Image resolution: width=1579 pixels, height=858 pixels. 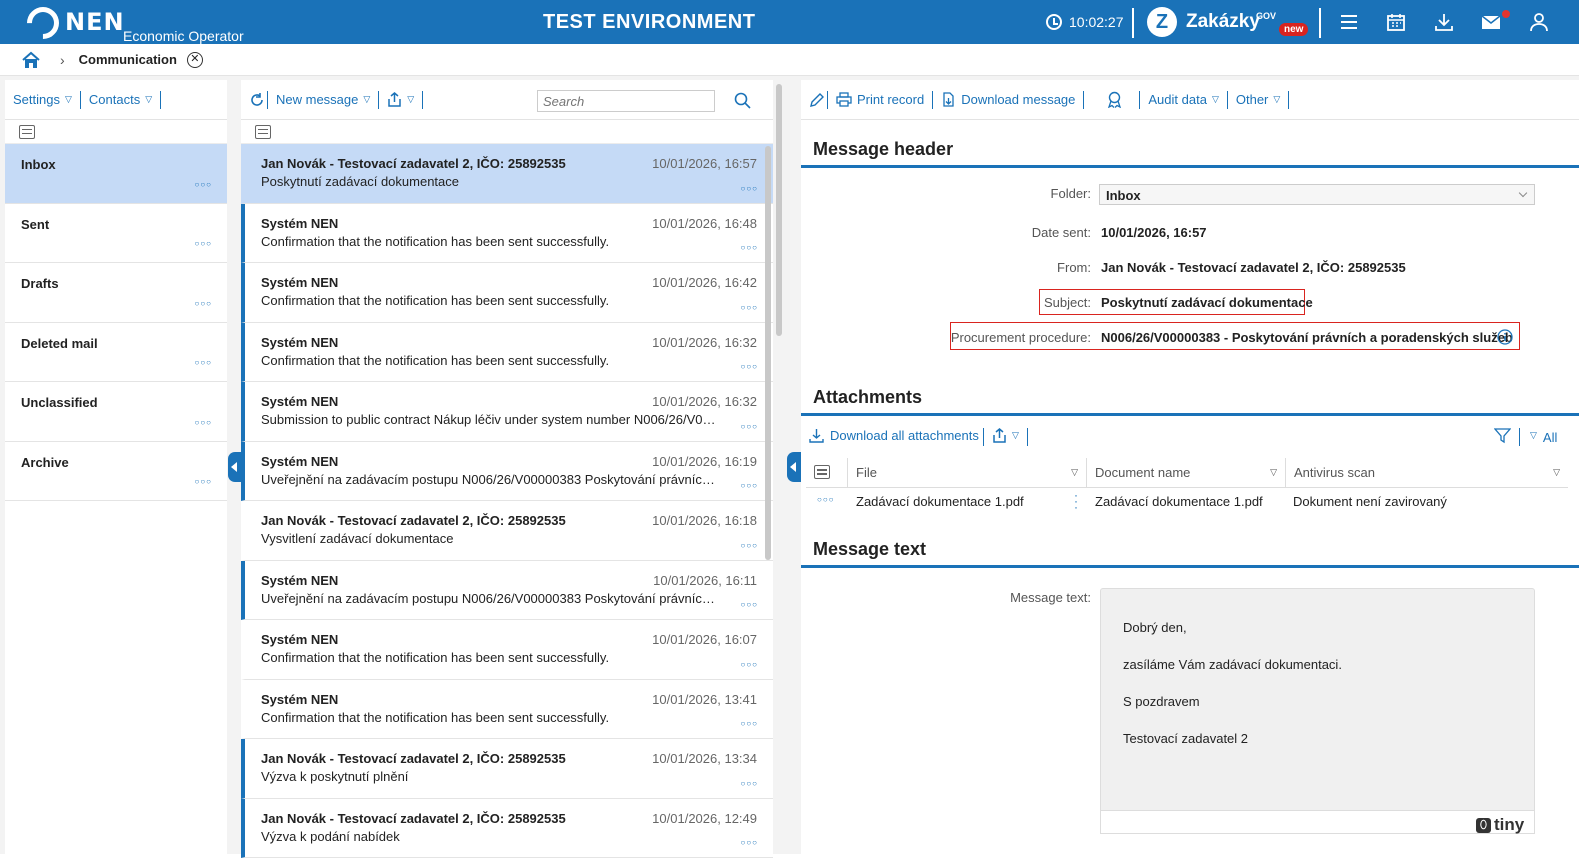 I want to click on menu-icon, so click(x=1349, y=22).